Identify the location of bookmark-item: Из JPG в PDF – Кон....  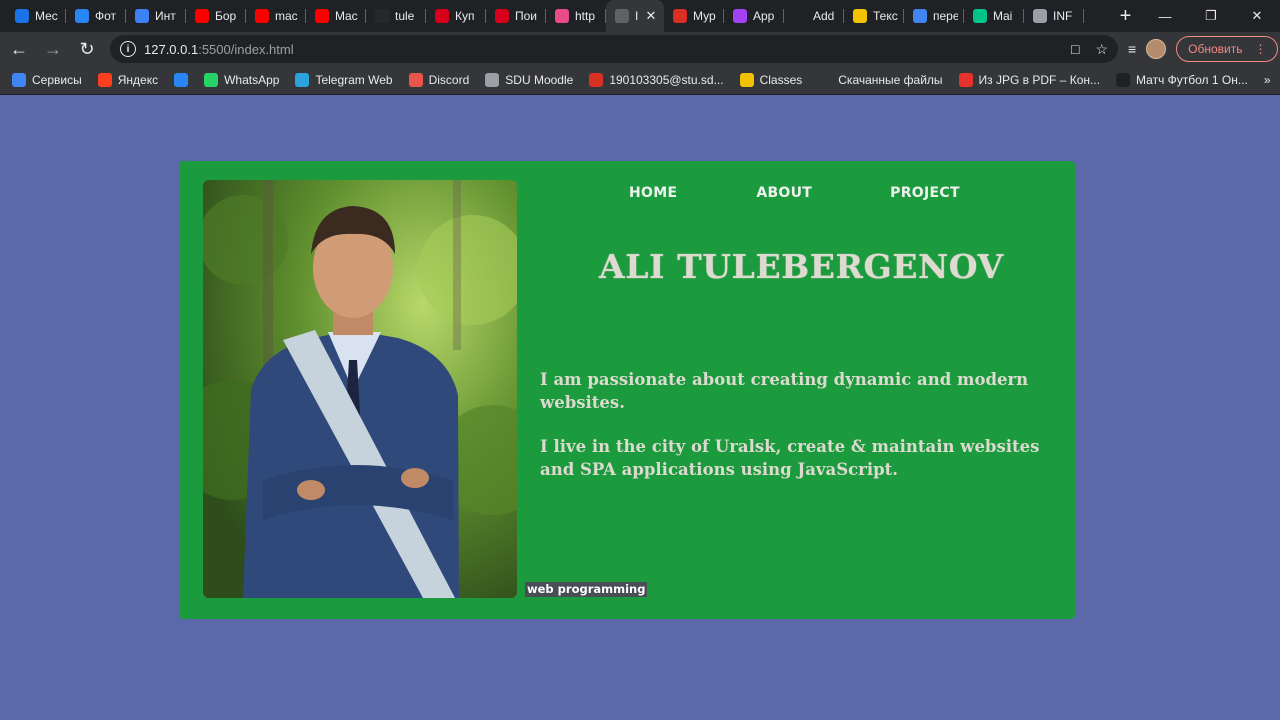
(1029, 80).